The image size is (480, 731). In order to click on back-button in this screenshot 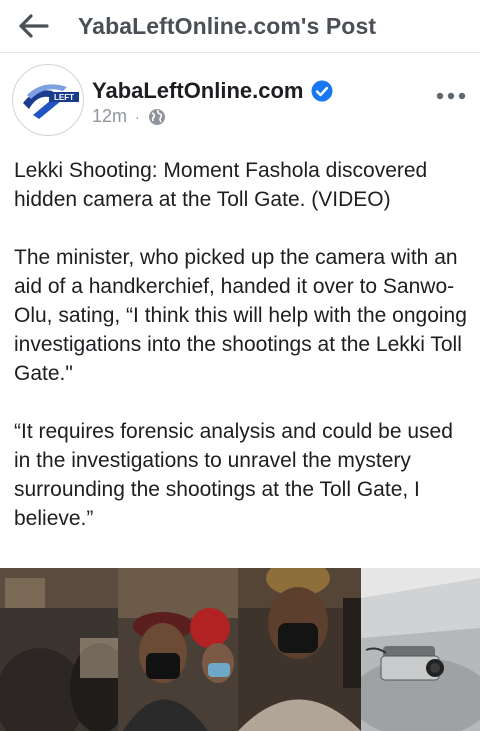, I will do `click(34, 26)`.